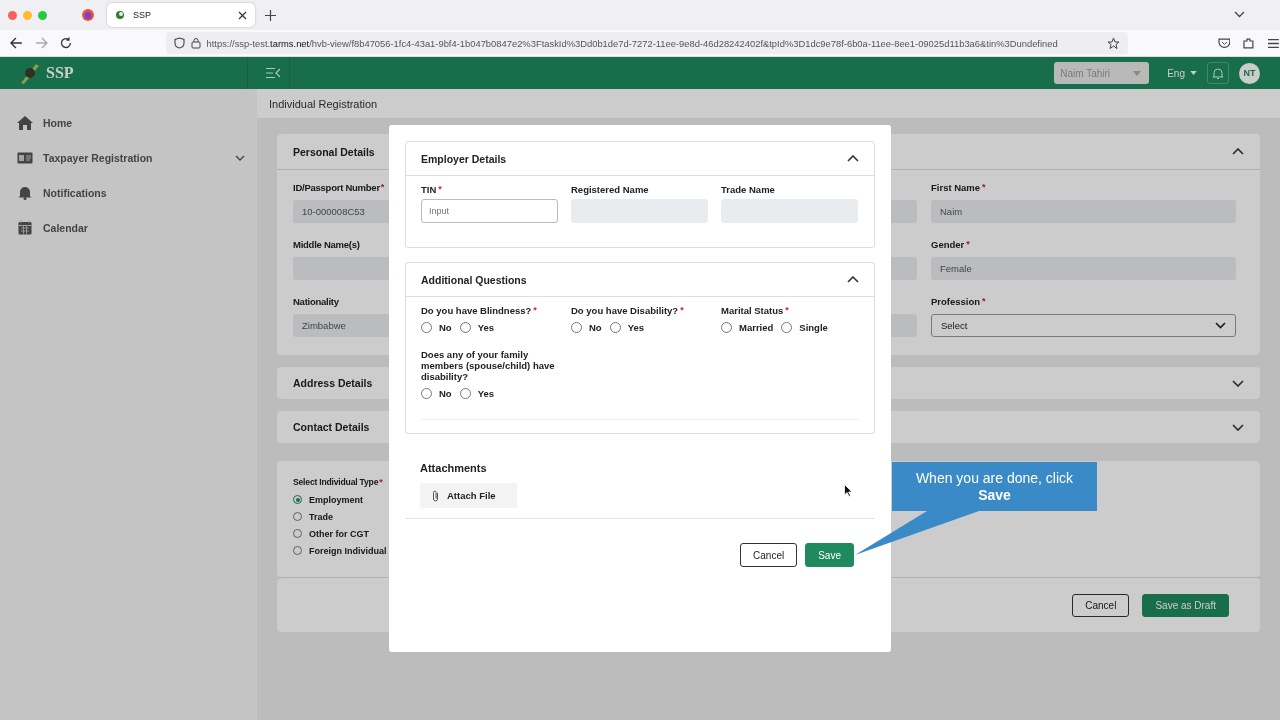 The height and width of the screenshot is (720, 1280). What do you see at coordinates (632, 43) in the screenshot?
I see `url-text: https://ssp-test.tarms.net/hvb-view/f8b47056-1fc4-43a1-9bf4-1b047b0847e2%3FtaskId%3Dd0b1de7d-7272-11ee-9e8d-46d28242402f&tpId%3D1dc9e78f-6b0a-11ee-8ee1-09025d11b3a6&tin%3Dundefined` at bounding box center [632, 43].